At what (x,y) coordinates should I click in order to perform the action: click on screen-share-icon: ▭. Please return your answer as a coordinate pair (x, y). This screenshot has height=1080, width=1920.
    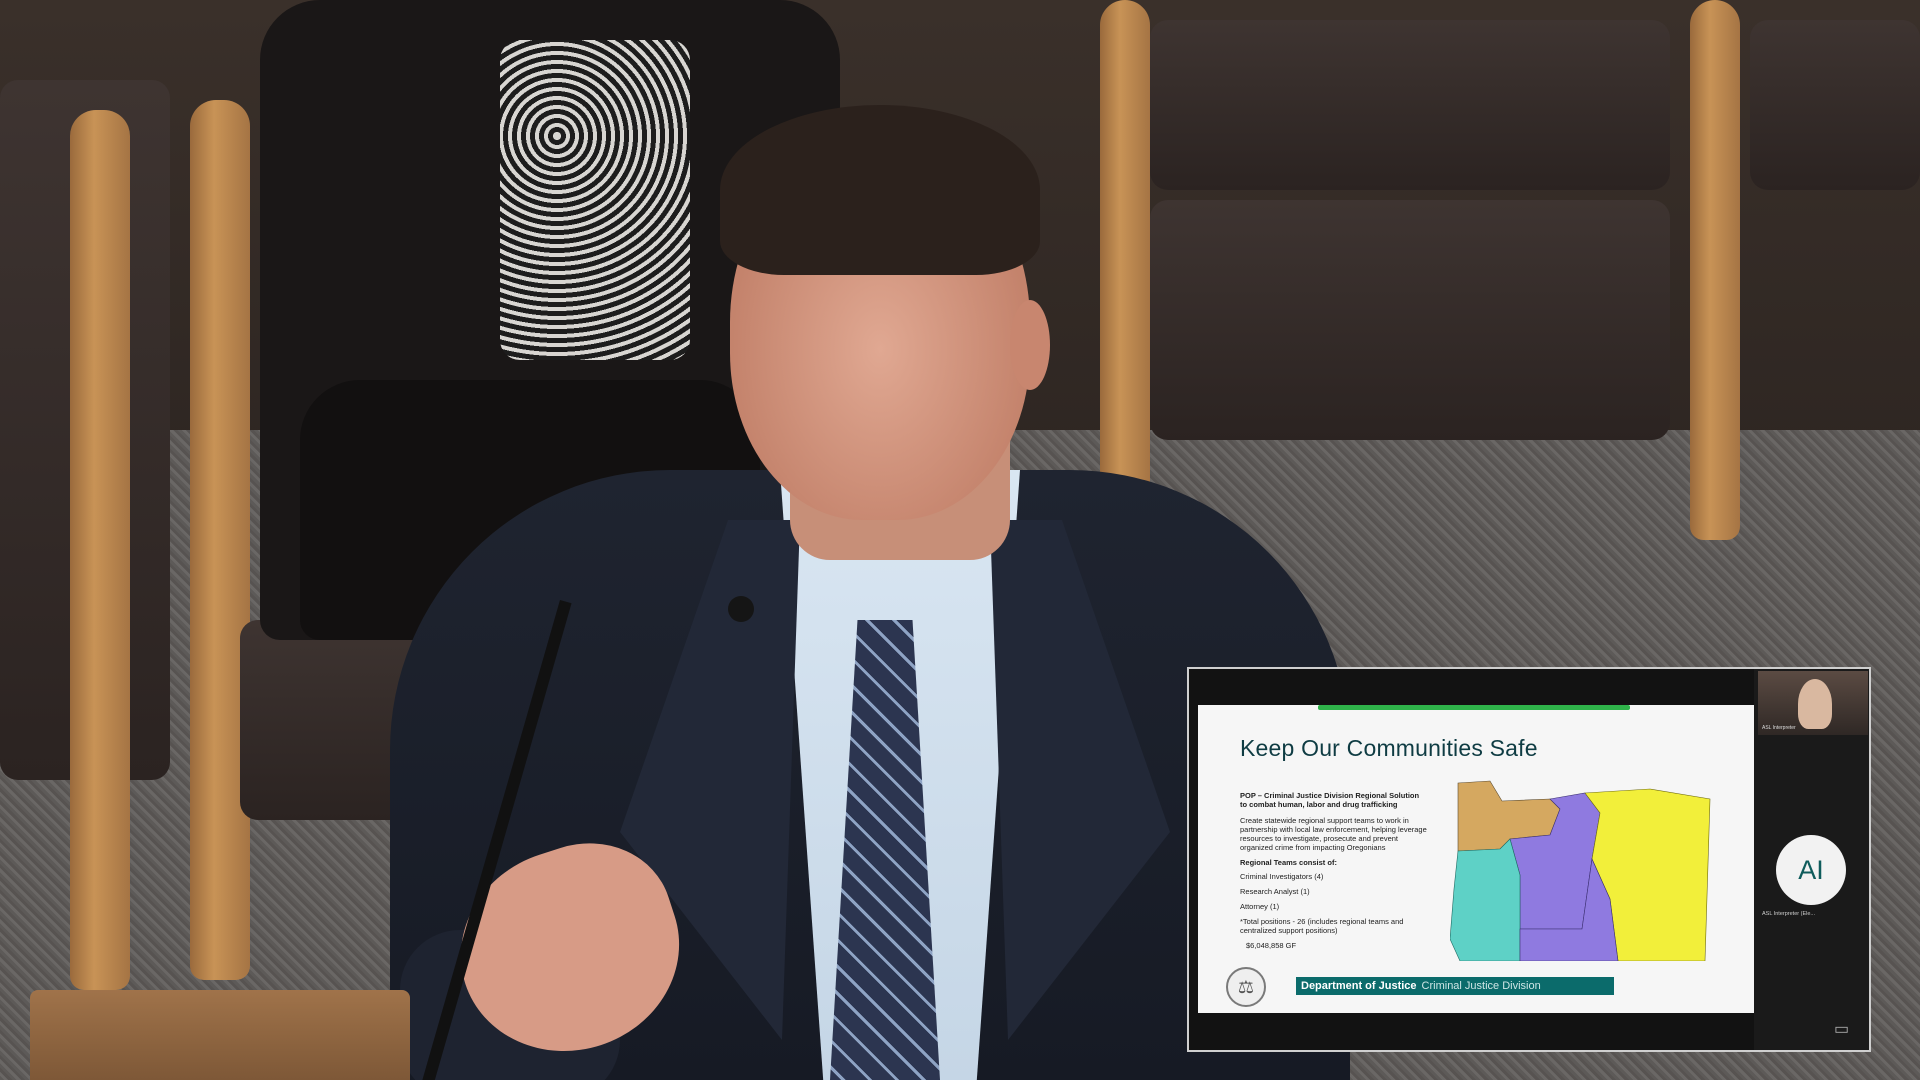
    Looking at the image, I should click on (1849, 1030).